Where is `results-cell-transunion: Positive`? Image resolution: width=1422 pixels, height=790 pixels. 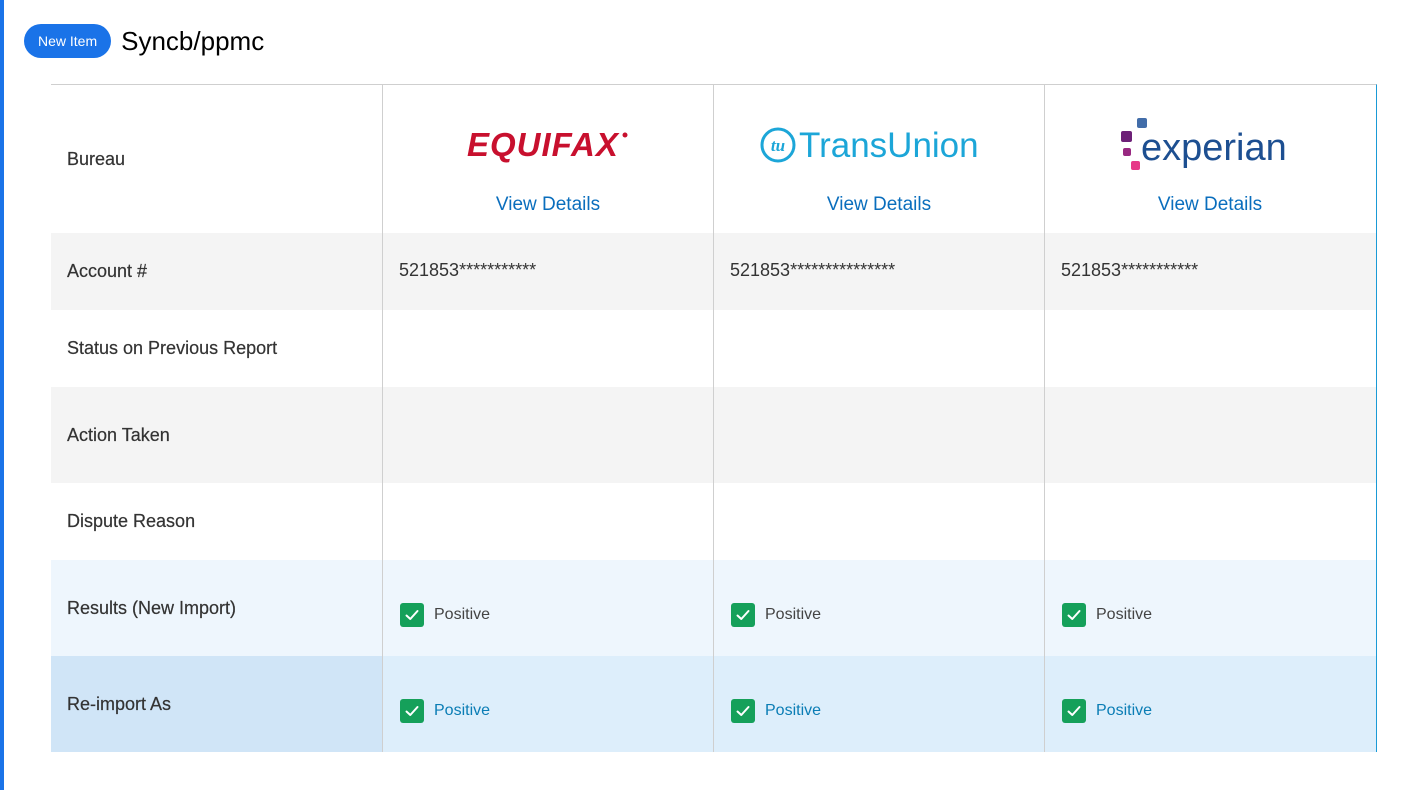 results-cell-transunion: Positive is located at coordinates (878, 608).